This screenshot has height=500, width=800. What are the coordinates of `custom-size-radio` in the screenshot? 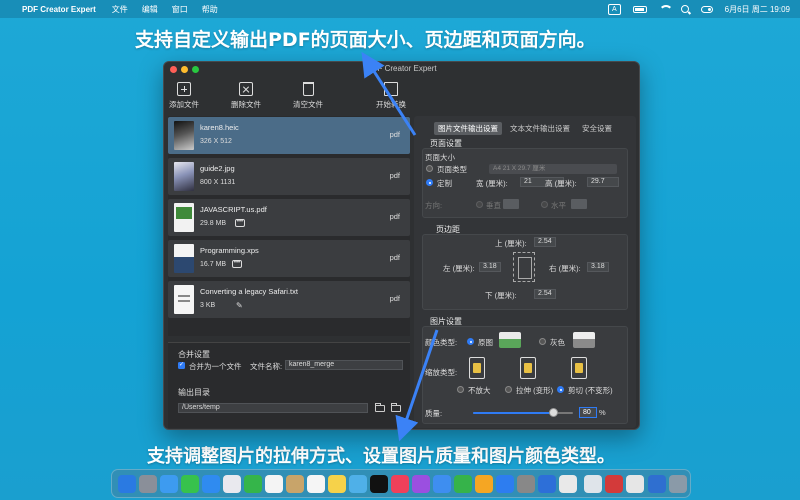 It's located at (429, 182).